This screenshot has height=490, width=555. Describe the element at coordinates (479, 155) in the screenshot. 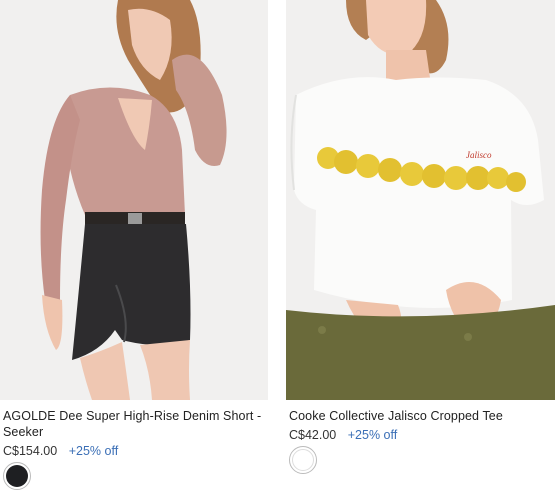

I see `svg-text: Jalisco` at that location.